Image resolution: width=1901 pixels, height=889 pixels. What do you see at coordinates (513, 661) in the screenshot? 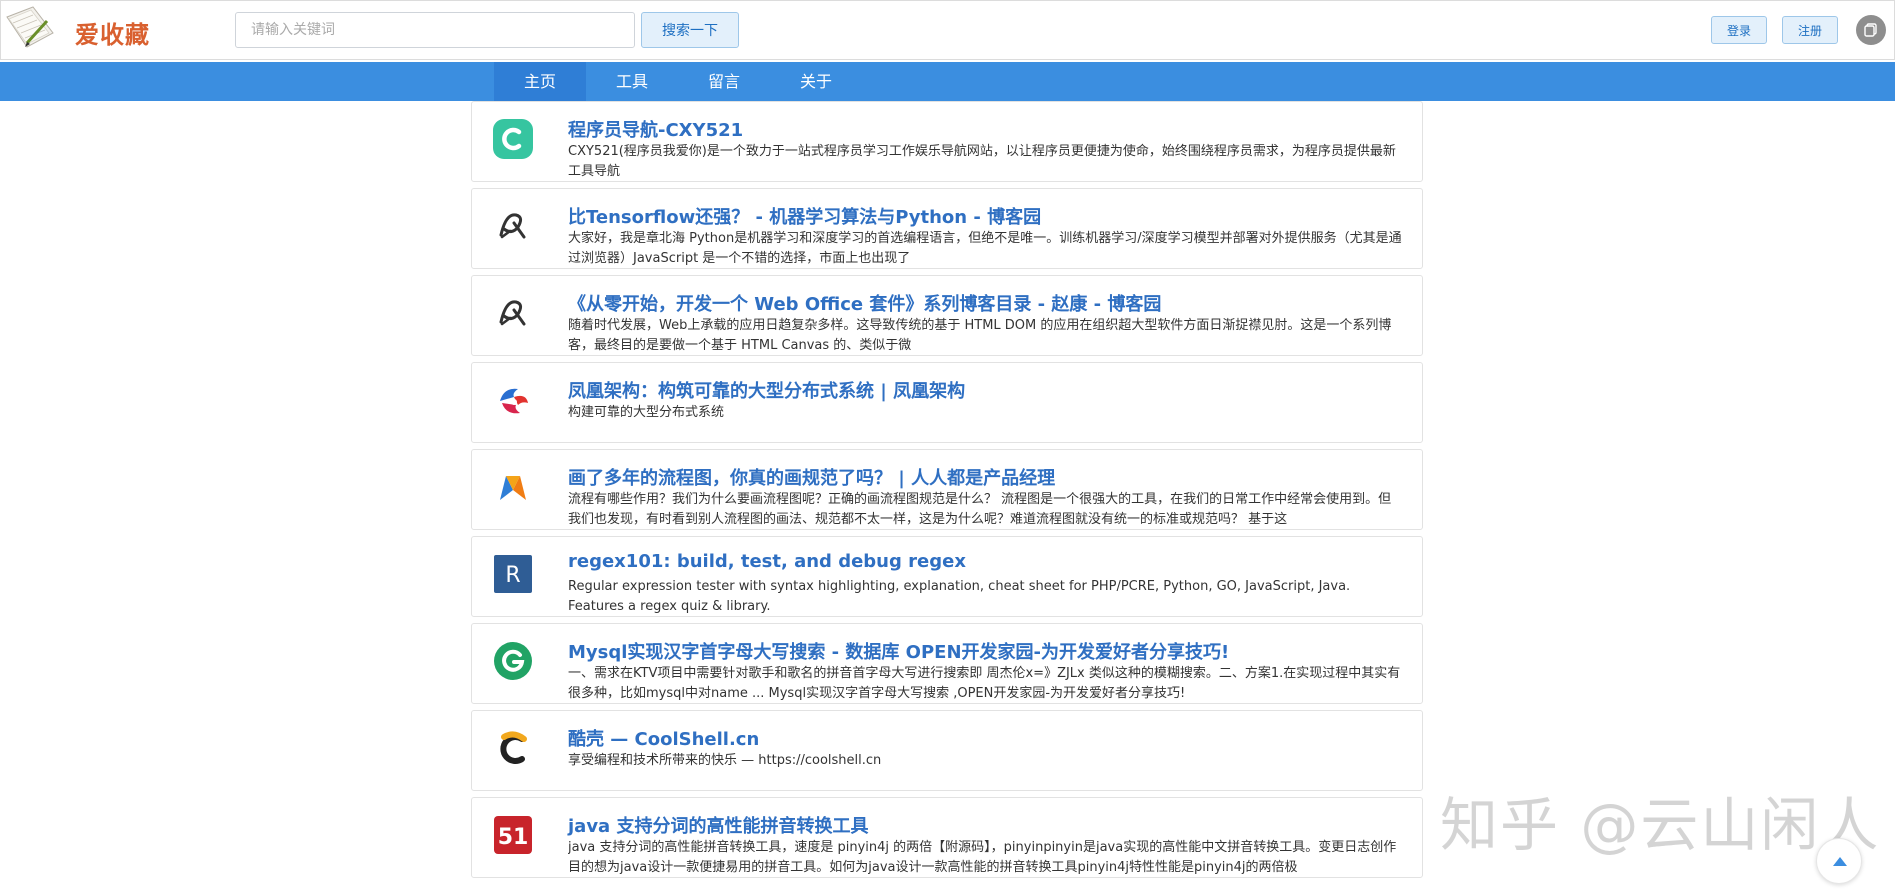
I see `open-g-icon` at bounding box center [513, 661].